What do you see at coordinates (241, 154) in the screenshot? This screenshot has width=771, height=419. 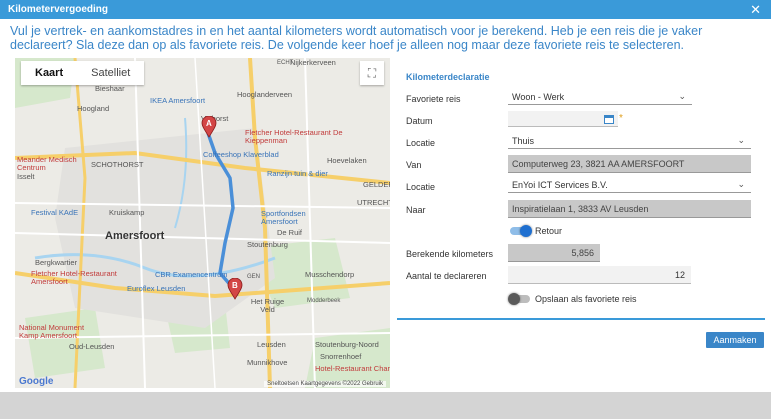 I see `map-label: Coffeeshop Klaverblad` at bounding box center [241, 154].